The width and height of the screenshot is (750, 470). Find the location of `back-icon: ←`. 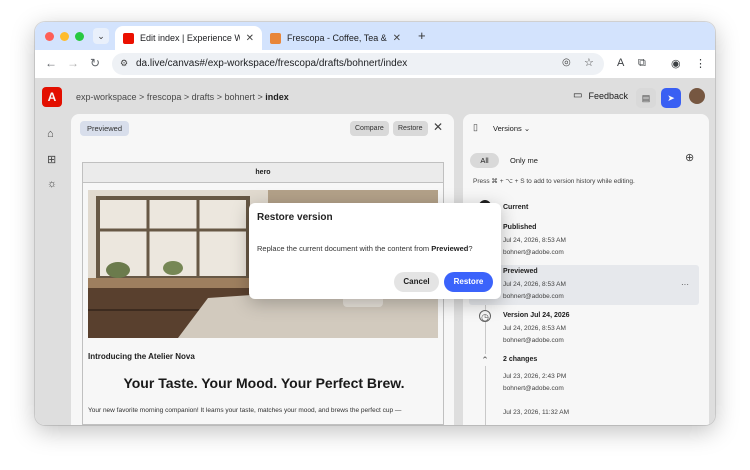

back-icon: ← is located at coordinates (51, 63).